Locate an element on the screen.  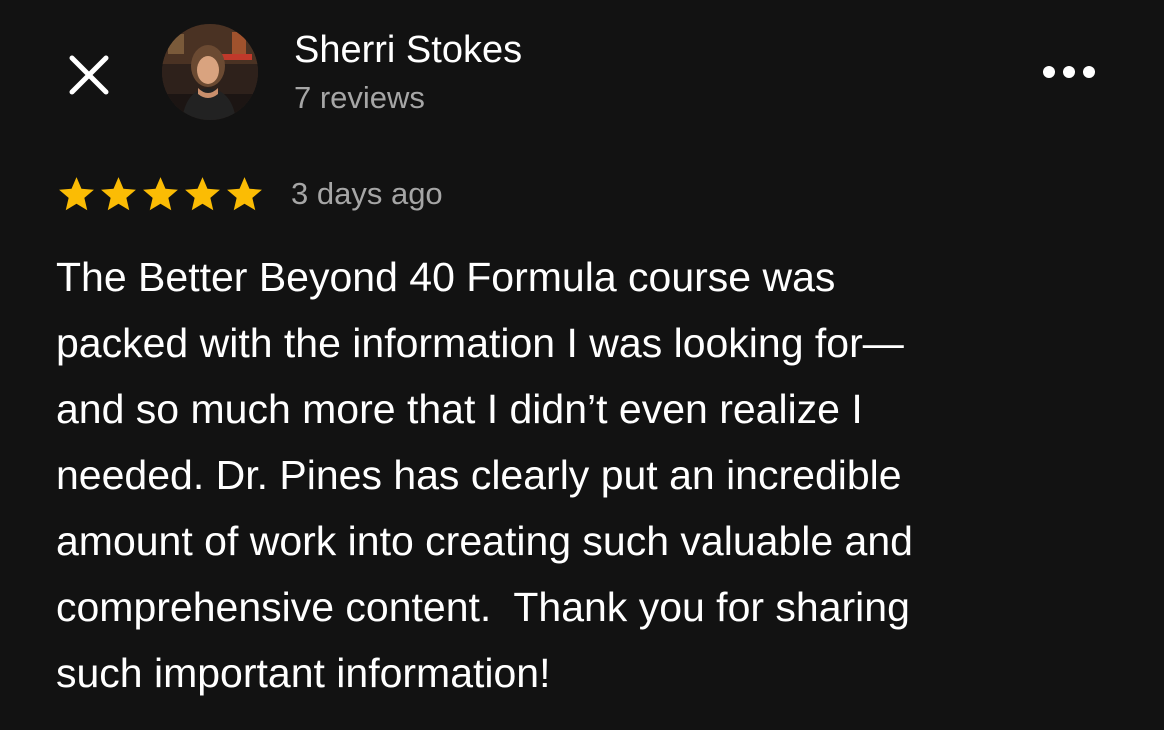
profile-photo is located at coordinates (210, 72).